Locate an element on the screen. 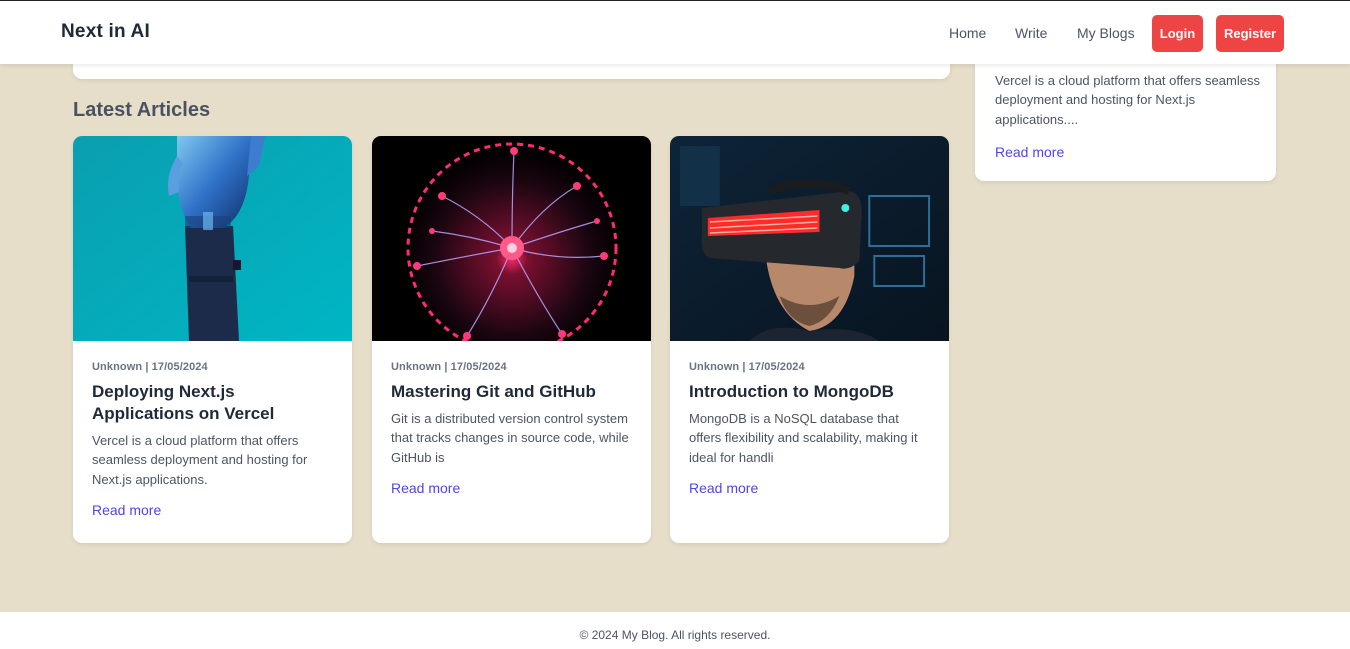 The width and height of the screenshot is (1350, 649). nav-link-my-blogs: My Blogs is located at coordinates (1106, 33).